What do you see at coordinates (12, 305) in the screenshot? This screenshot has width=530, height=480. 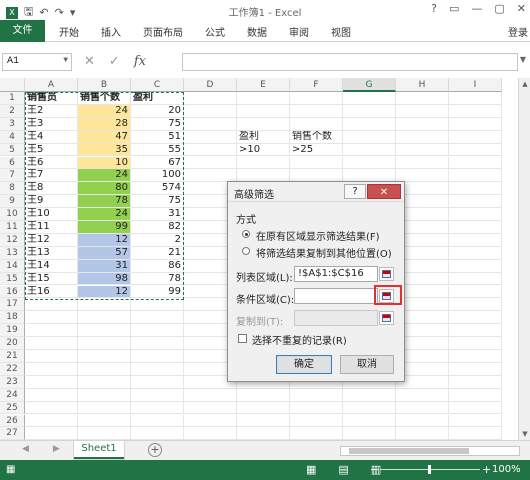 I see `row-header: 17` at bounding box center [12, 305].